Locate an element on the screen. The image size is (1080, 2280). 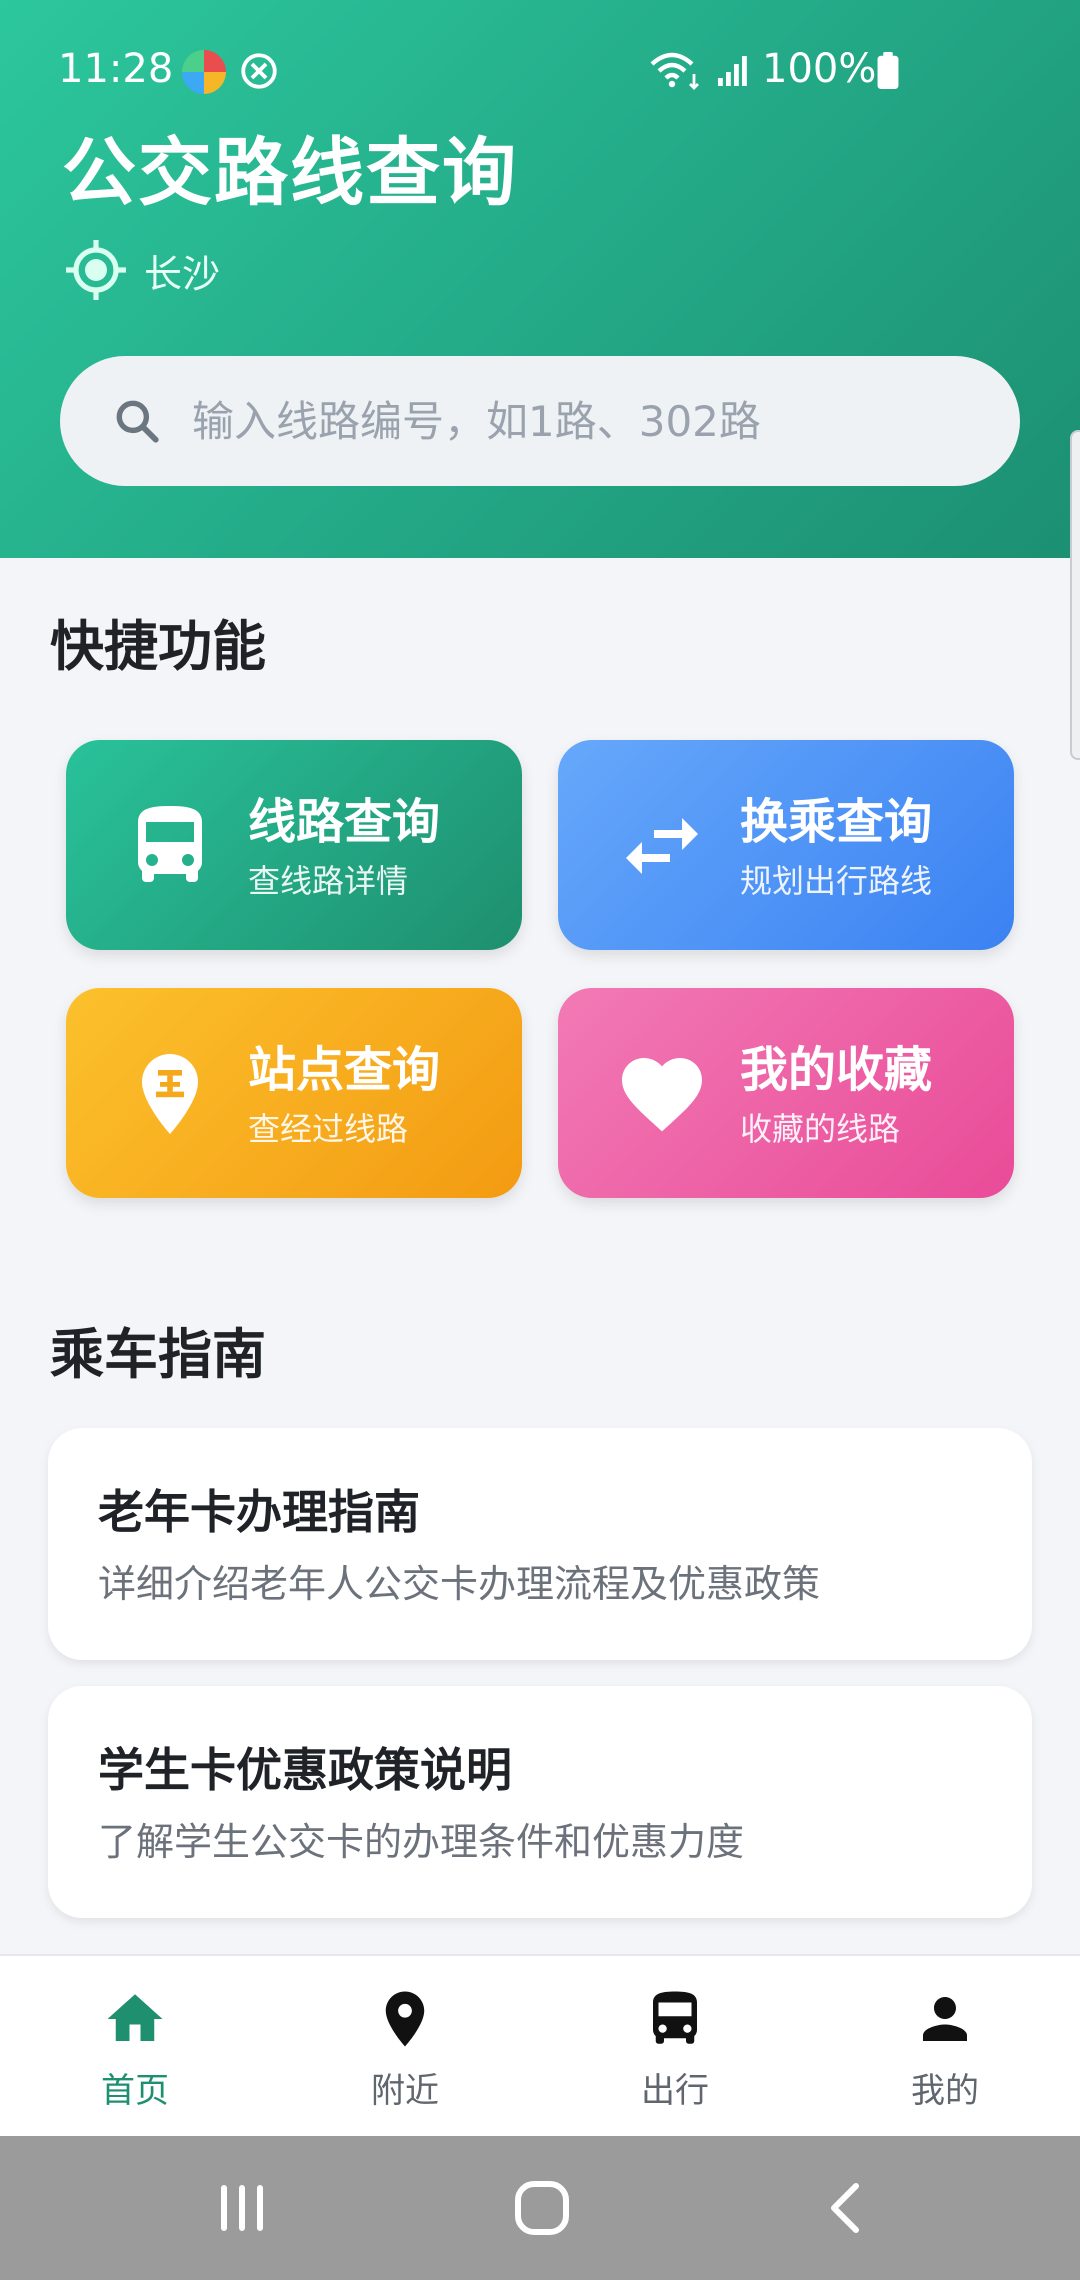
nav-label: 出行 is located at coordinates (675, 2091).